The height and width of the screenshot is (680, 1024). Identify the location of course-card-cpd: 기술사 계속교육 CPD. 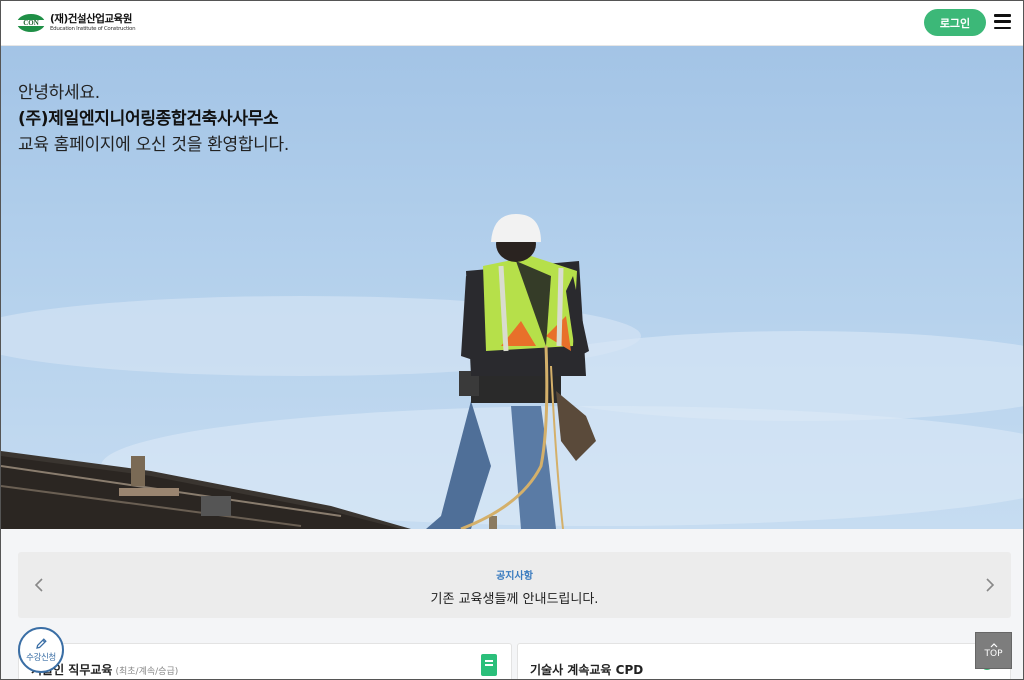
(764, 661).